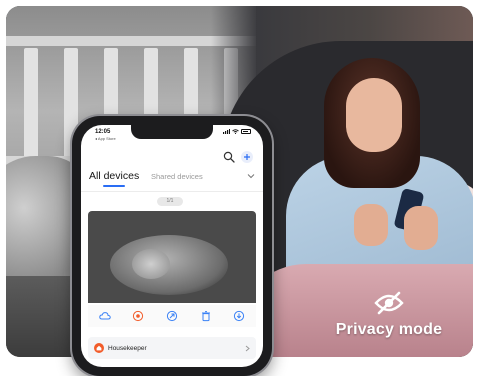  What do you see at coordinates (371, 225) in the screenshot?
I see `woman-hand-left` at bounding box center [371, 225].